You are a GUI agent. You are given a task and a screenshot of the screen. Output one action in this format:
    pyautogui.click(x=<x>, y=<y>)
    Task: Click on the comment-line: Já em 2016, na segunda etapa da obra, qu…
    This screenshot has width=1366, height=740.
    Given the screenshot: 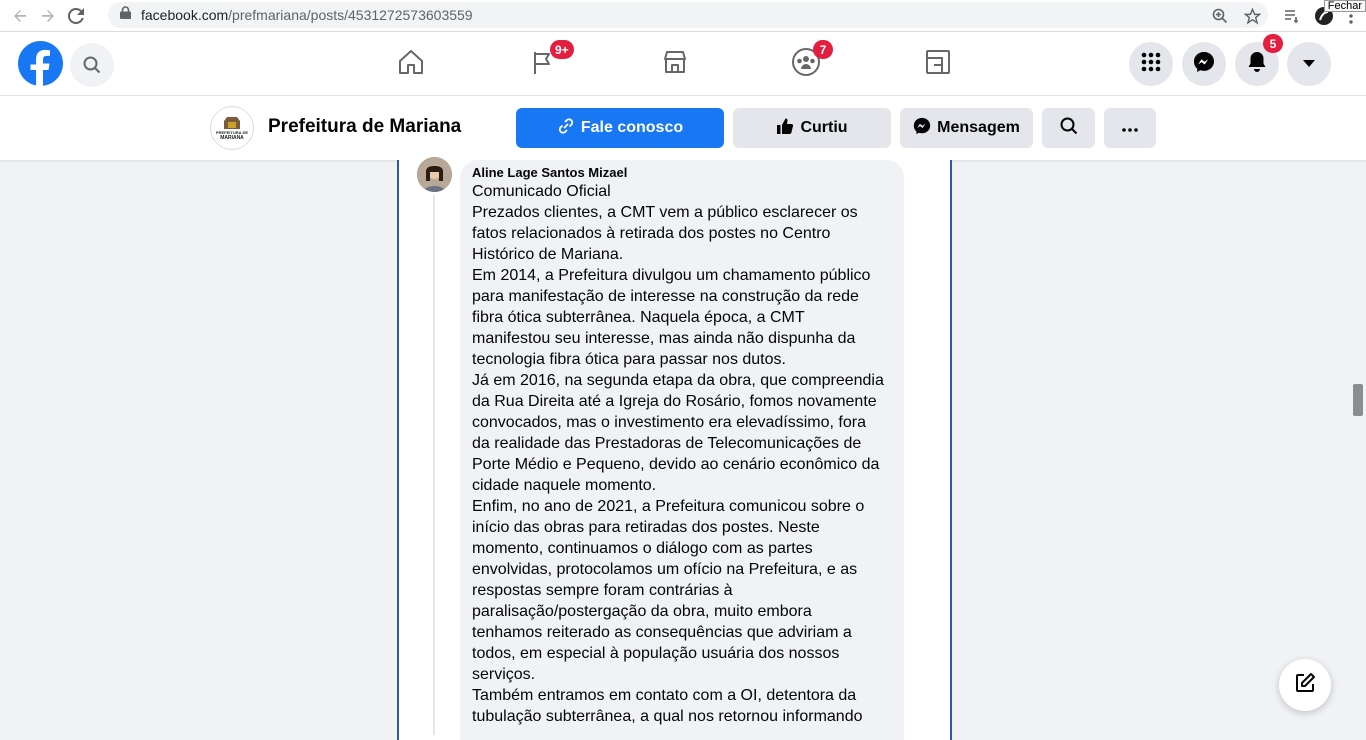 What is the action you would take?
    pyautogui.click(x=678, y=380)
    